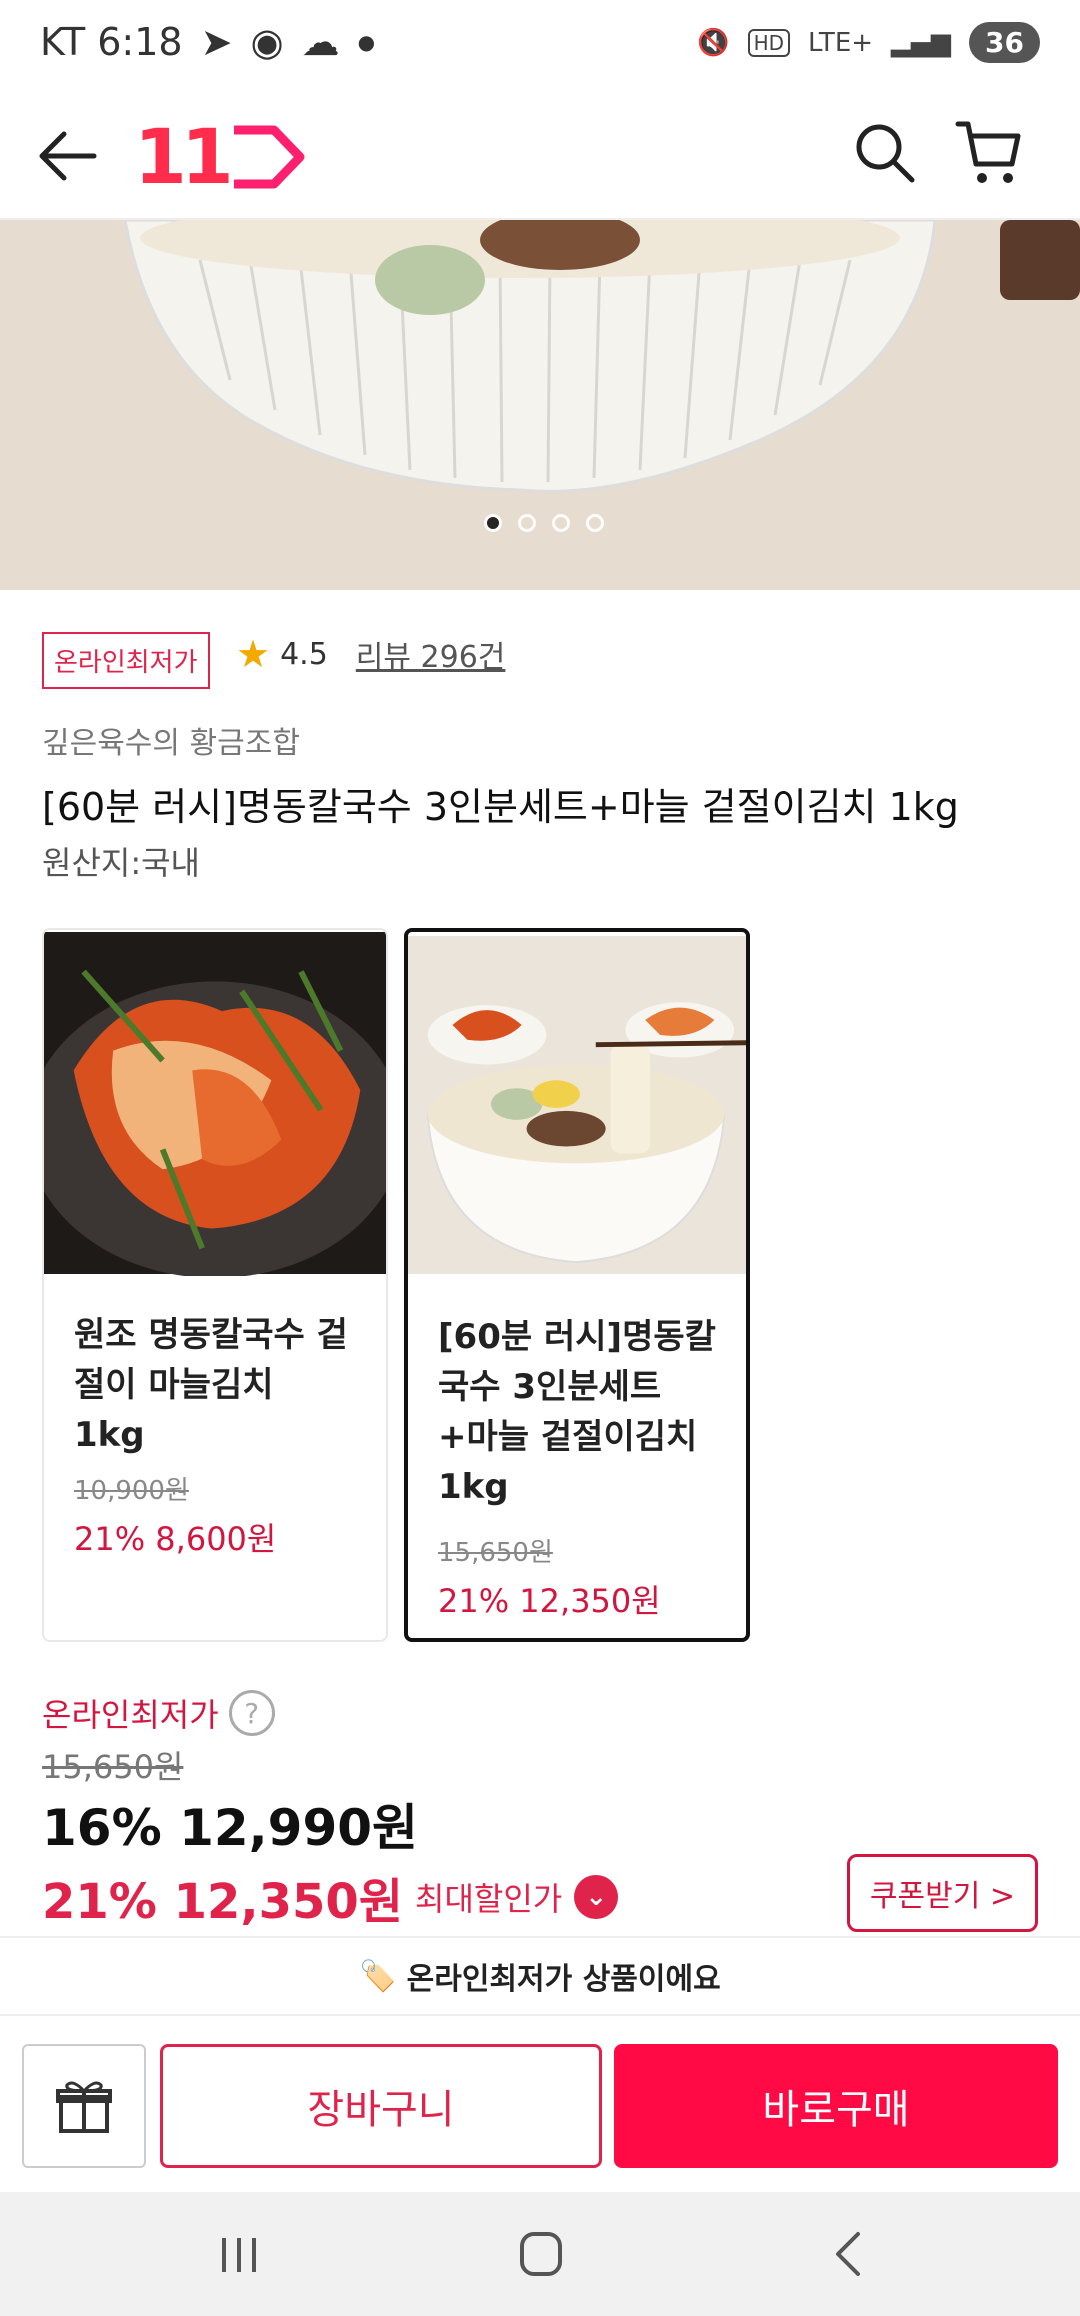 The height and width of the screenshot is (2316, 1080). What do you see at coordinates (841, 42) in the screenshot?
I see `network-label: LTE+` at bounding box center [841, 42].